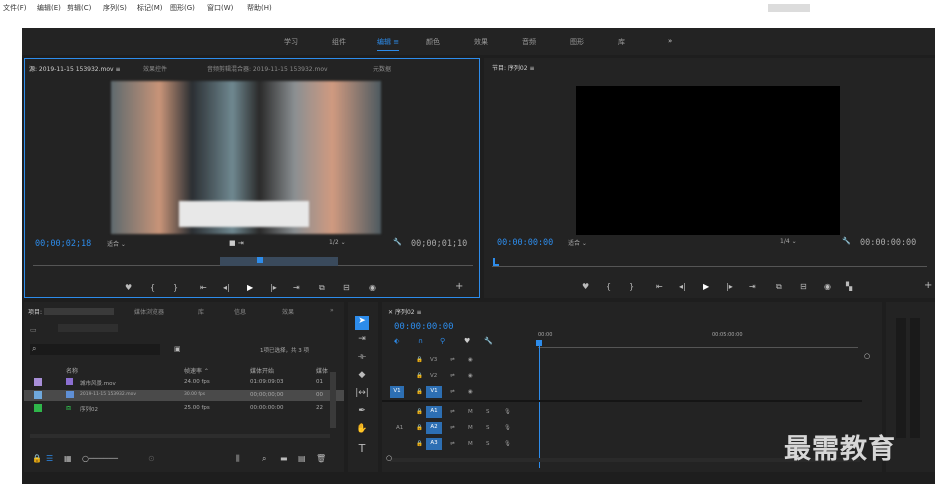  I want to click on insert-nest-icon: ⬖, so click(396, 341).